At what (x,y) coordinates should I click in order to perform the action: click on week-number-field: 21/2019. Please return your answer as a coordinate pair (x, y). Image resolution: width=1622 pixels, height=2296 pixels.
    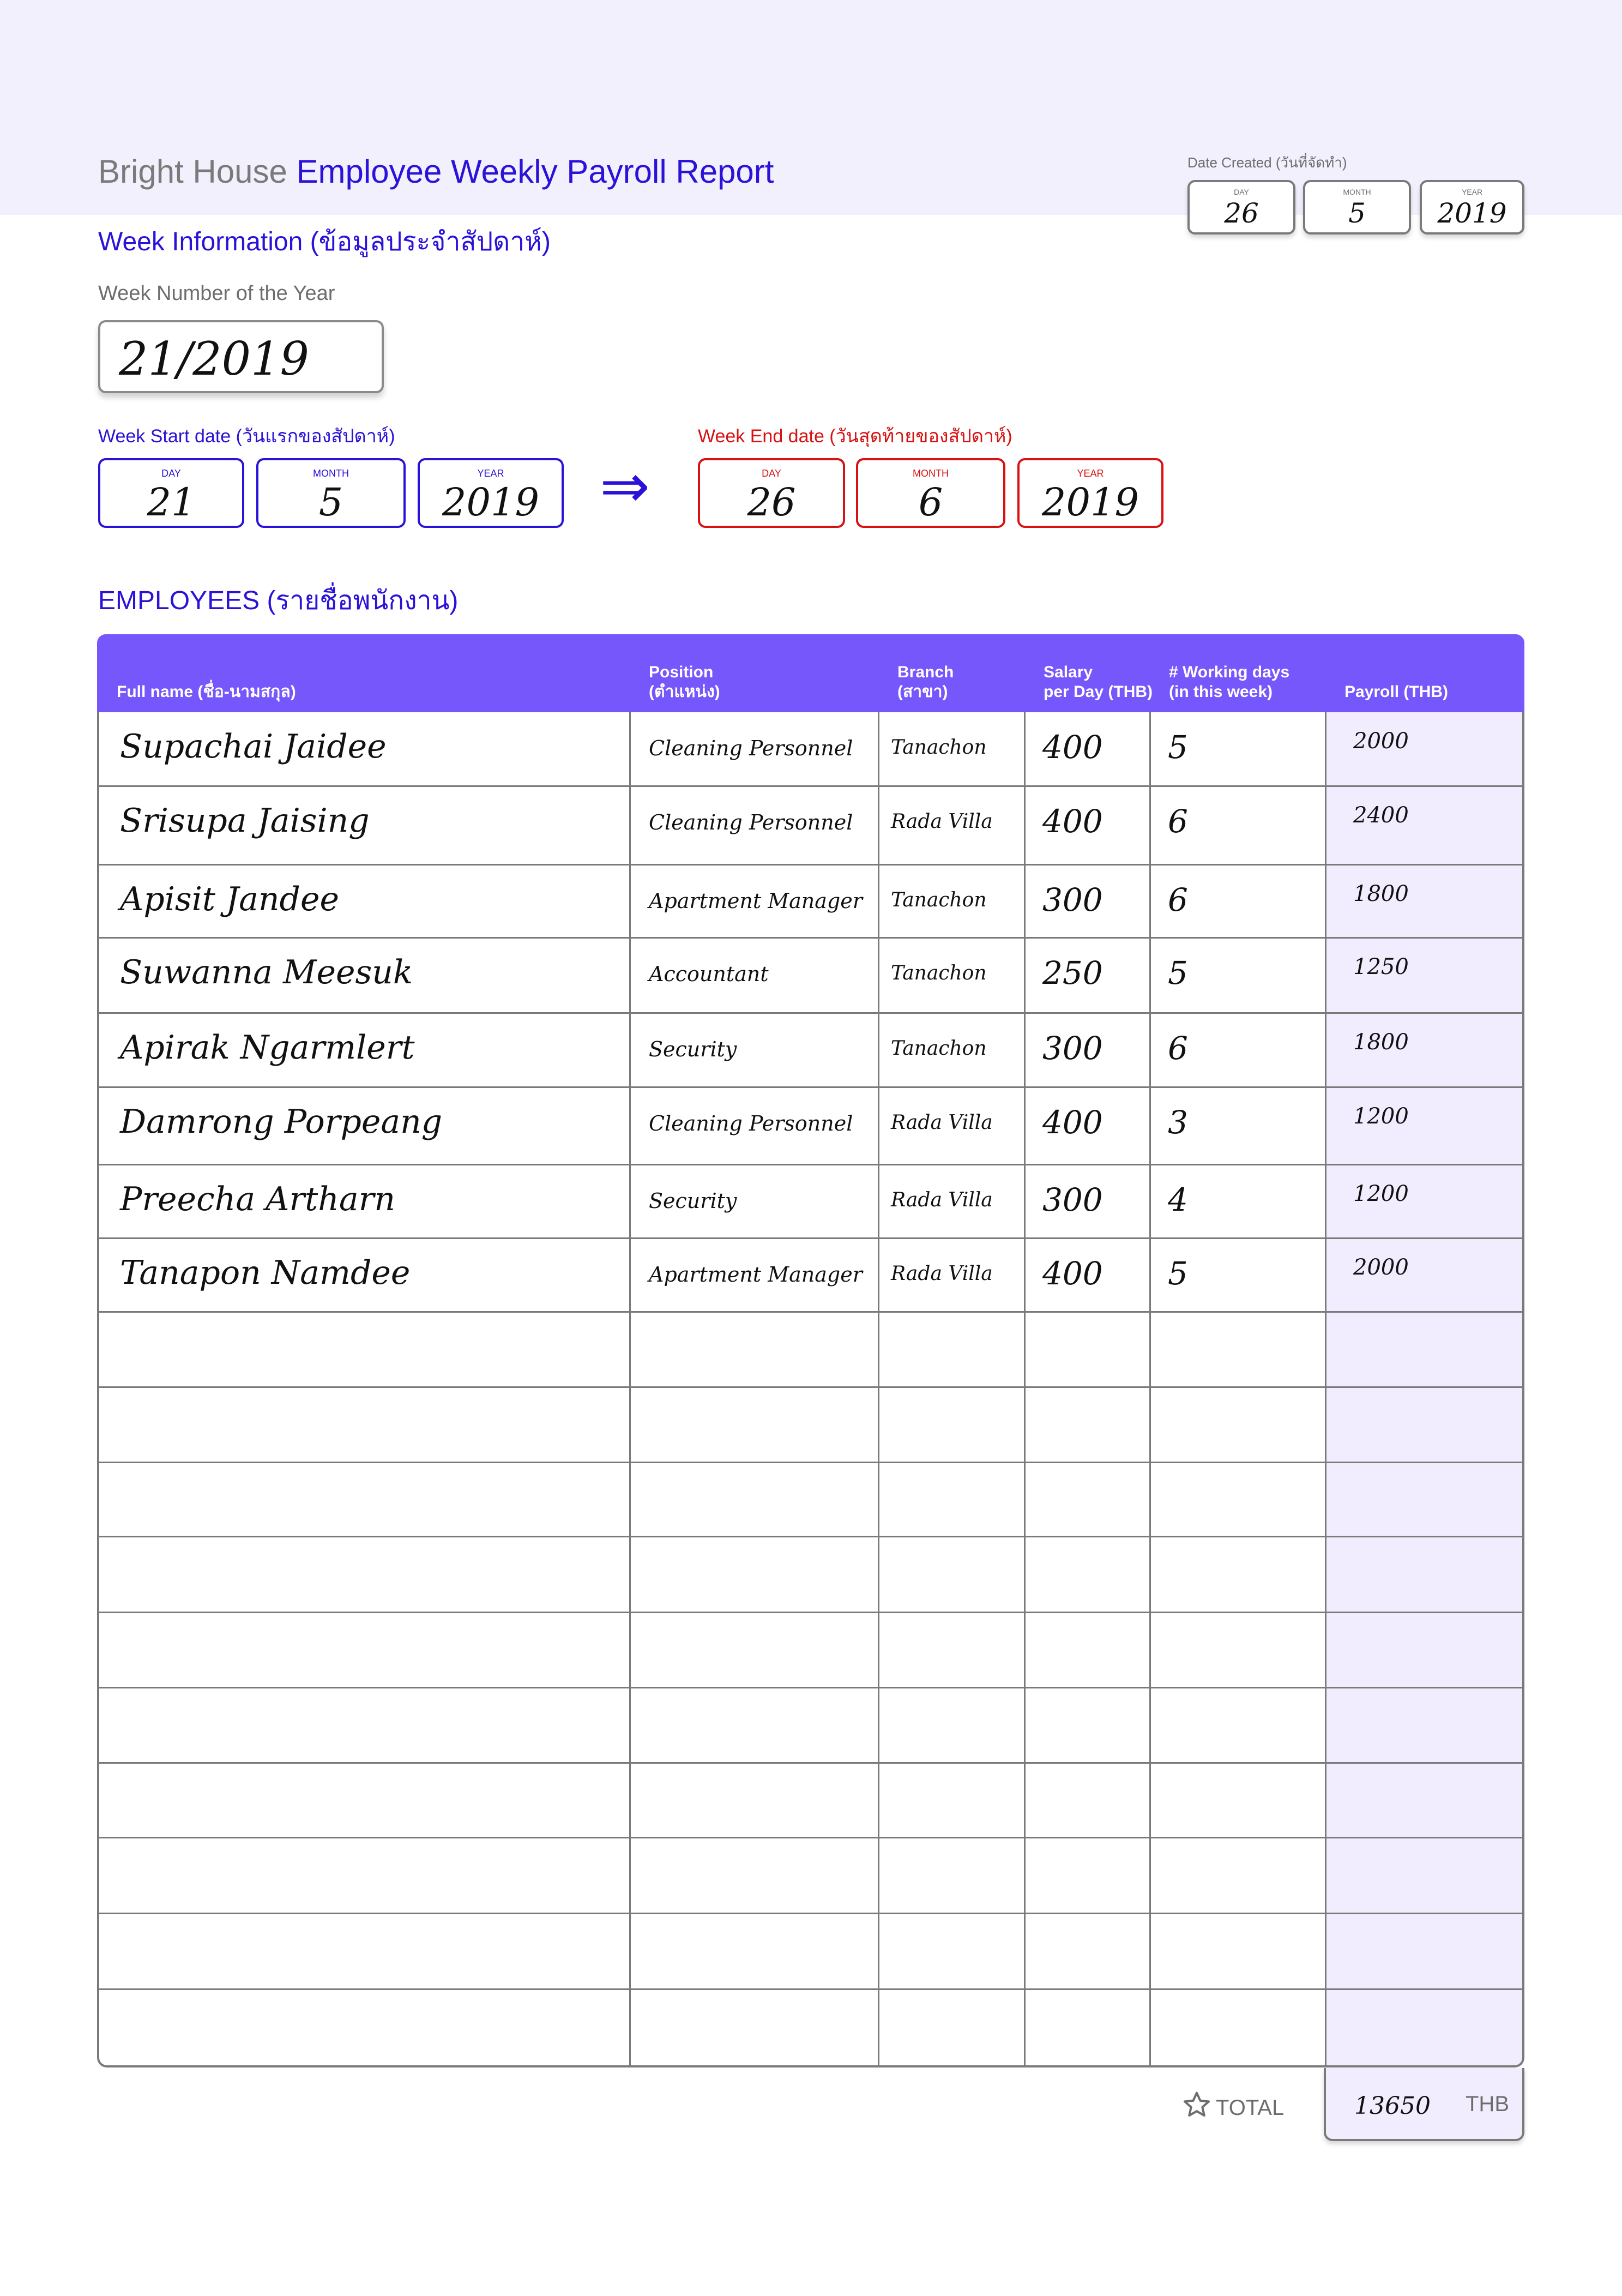
    Looking at the image, I should click on (241, 356).